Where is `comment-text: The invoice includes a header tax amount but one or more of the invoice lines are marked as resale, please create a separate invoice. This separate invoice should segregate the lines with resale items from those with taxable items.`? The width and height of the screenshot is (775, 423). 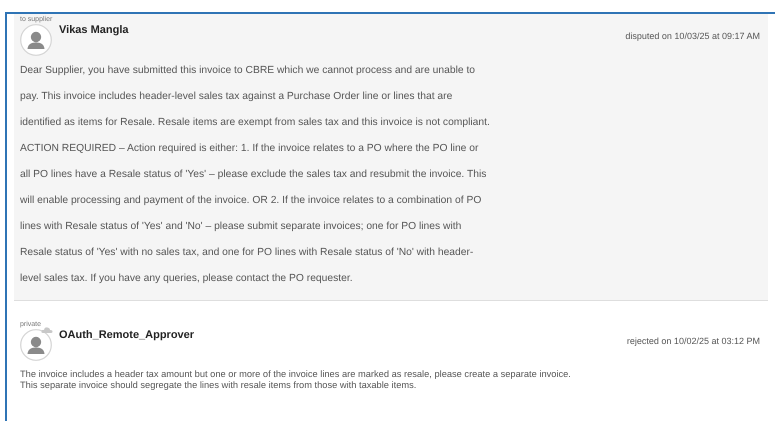
comment-text: The invoice includes a header tax amount but one or more of the invoice lines are marked as resale, please create a separate invoice. This separate invoice should segregate the lines with resale items from those with taxable items. is located at coordinates (296, 380).